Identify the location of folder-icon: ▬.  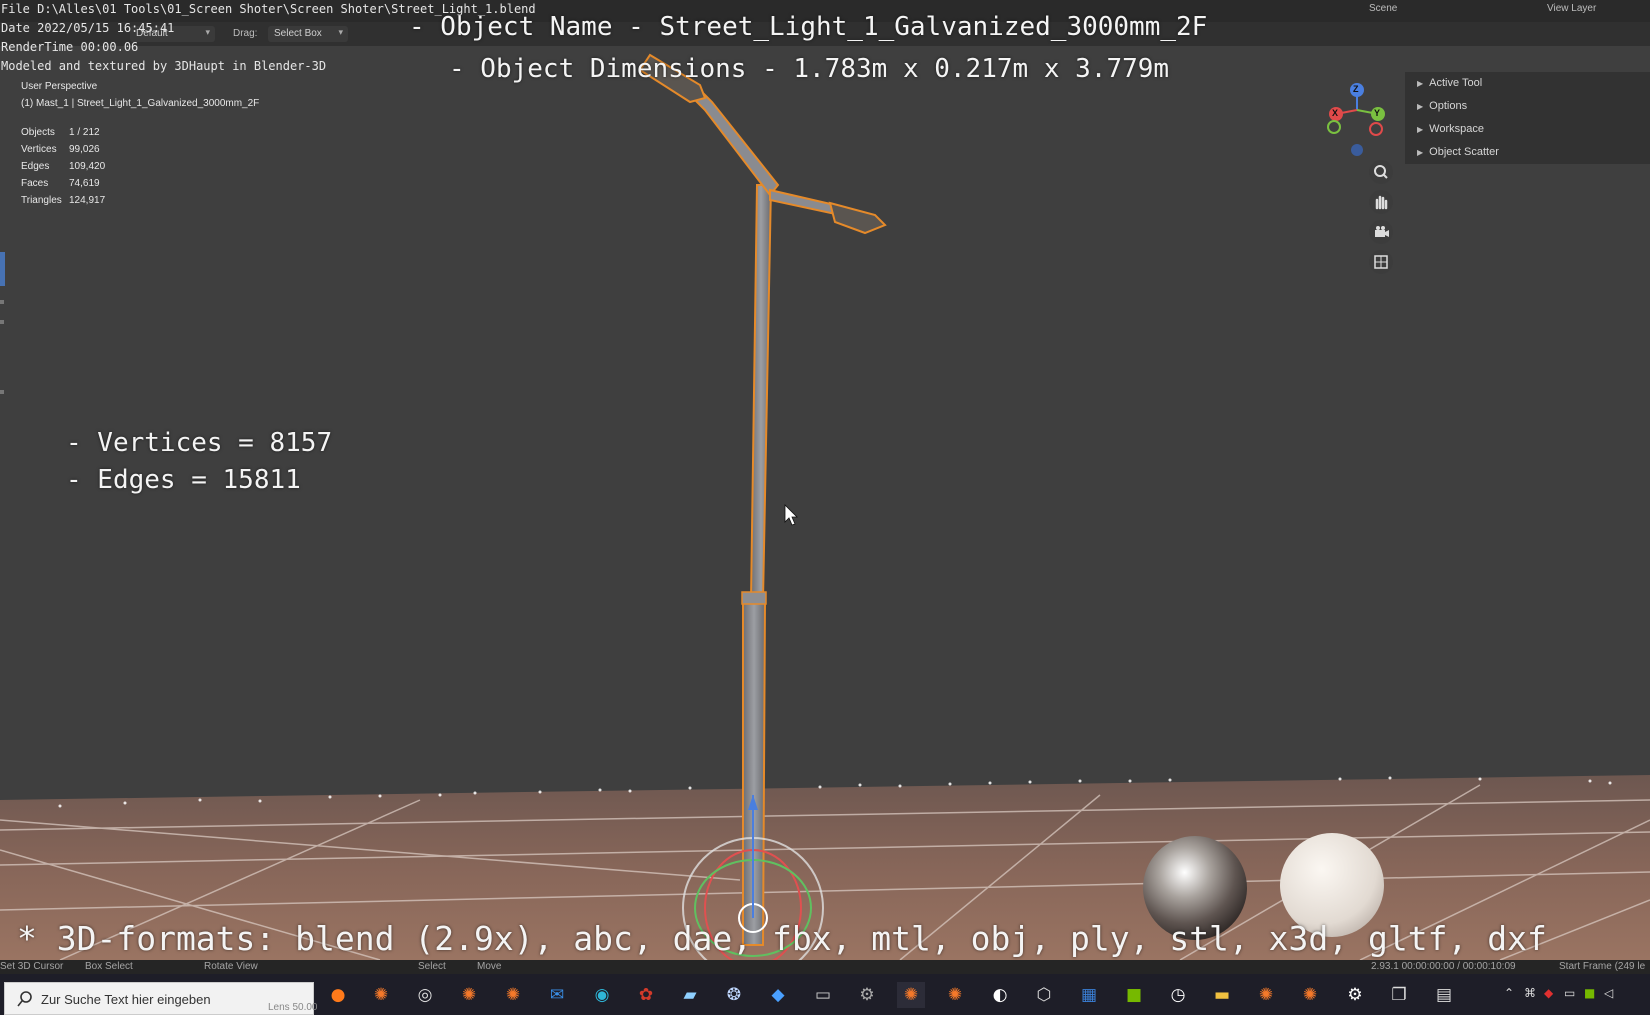
(1222, 995).